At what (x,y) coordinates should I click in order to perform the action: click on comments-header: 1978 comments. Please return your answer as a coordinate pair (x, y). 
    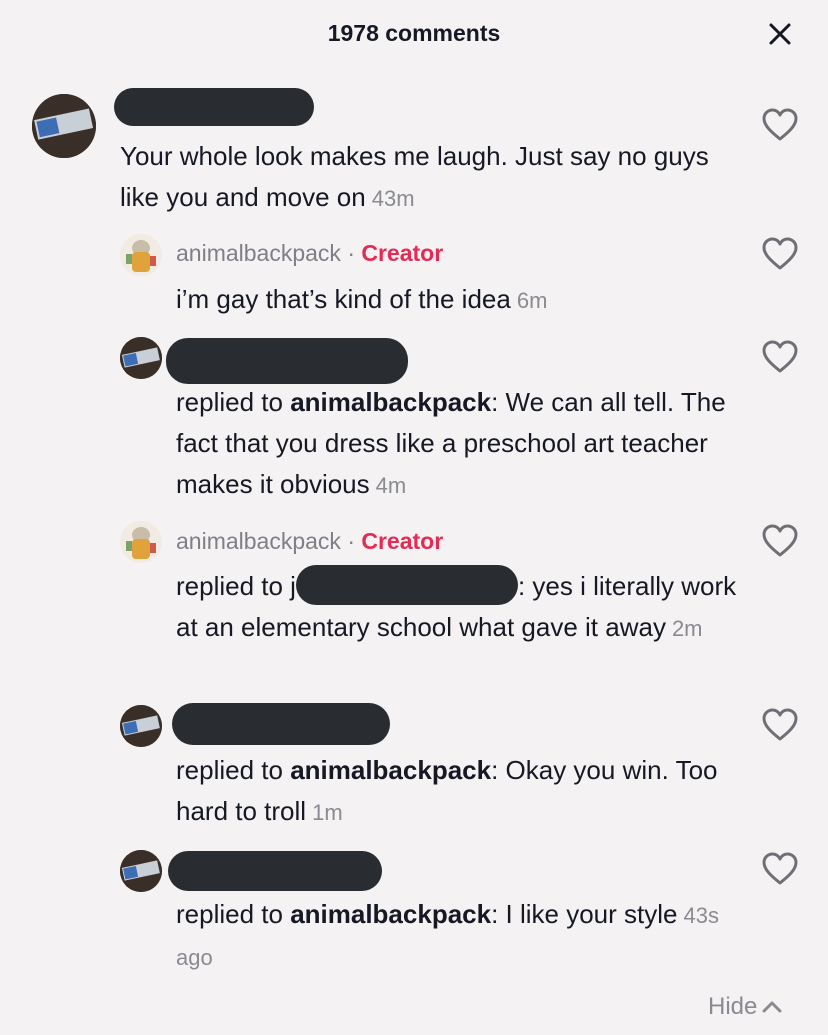
    Looking at the image, I should click on (414, 35).